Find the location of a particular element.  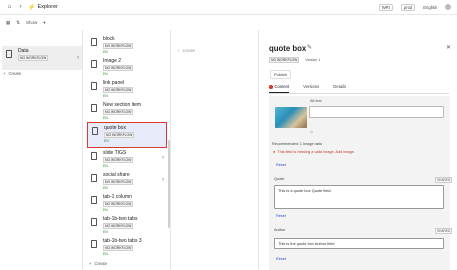

list-item: tab-1 column NO WORKFLOW EN is located at coordinates (127, 203).